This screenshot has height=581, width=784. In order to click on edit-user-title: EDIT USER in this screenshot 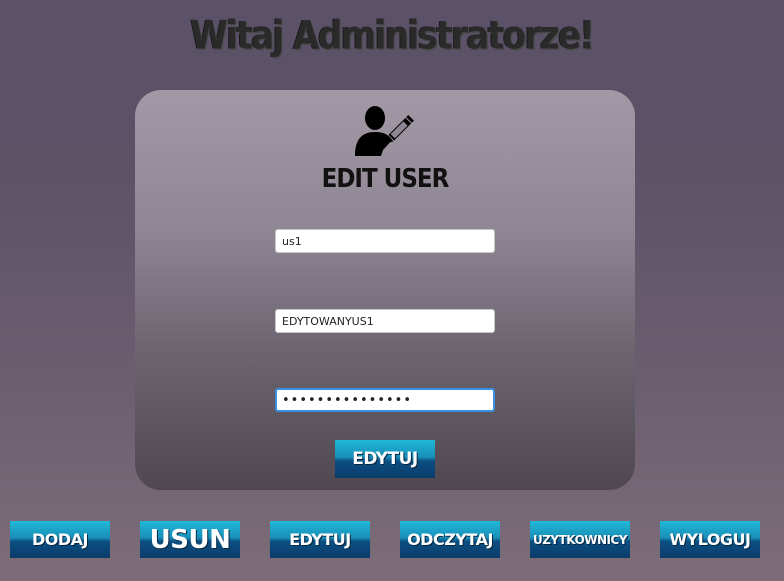, I will do `click(385, 179)`.